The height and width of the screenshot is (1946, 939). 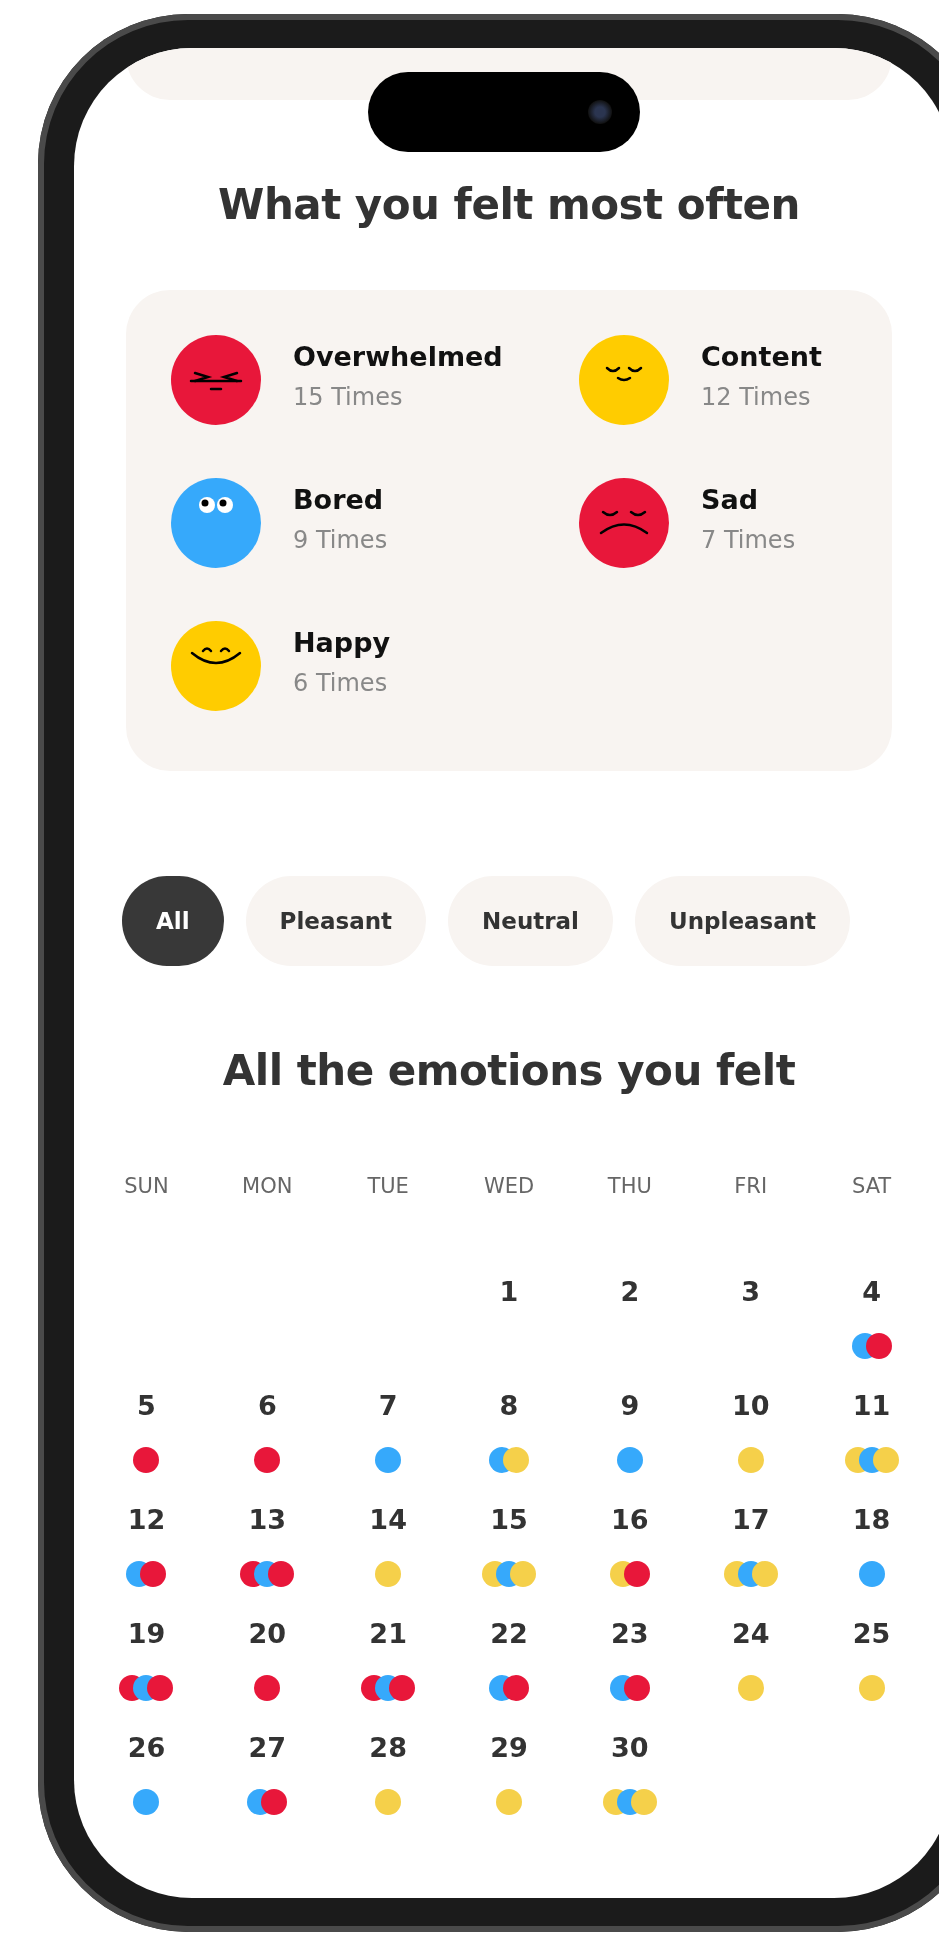 What do you see at coordinates (761, 357) in the screenshot?
I see `emotion-name: Content` at bounding box center [761, 357].